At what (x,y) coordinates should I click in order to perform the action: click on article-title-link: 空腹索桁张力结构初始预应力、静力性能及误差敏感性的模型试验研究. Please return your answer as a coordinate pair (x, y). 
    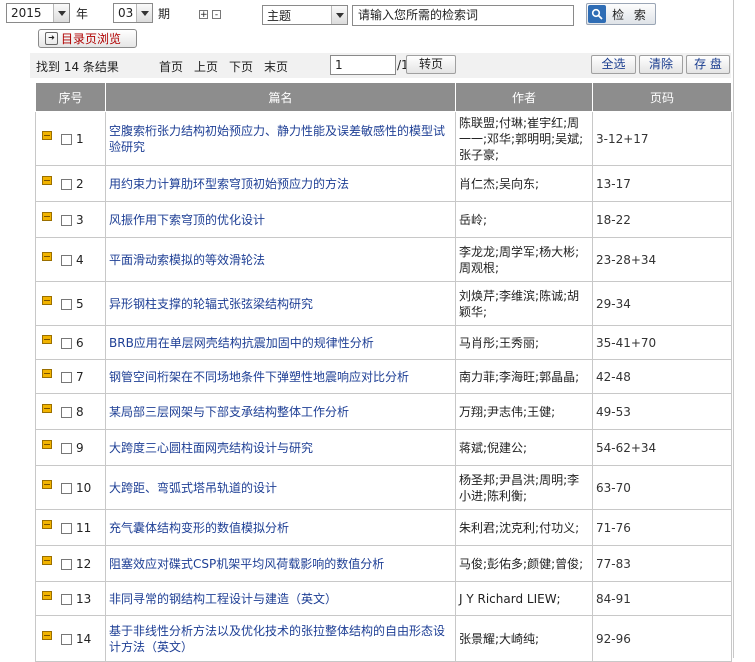
    Looking at the image, I should click on (280, 138).